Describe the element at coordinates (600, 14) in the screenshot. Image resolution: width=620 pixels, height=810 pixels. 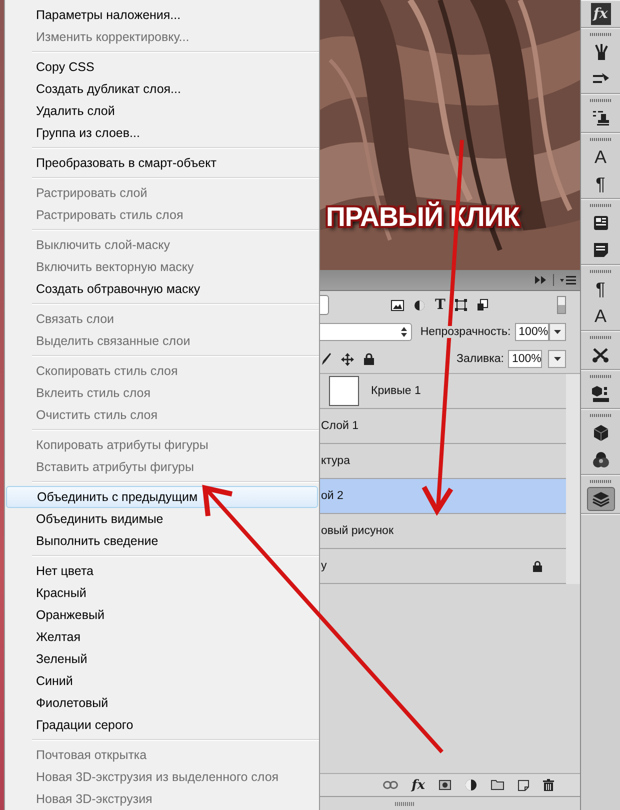
I see `panel-button: fx` at that location.